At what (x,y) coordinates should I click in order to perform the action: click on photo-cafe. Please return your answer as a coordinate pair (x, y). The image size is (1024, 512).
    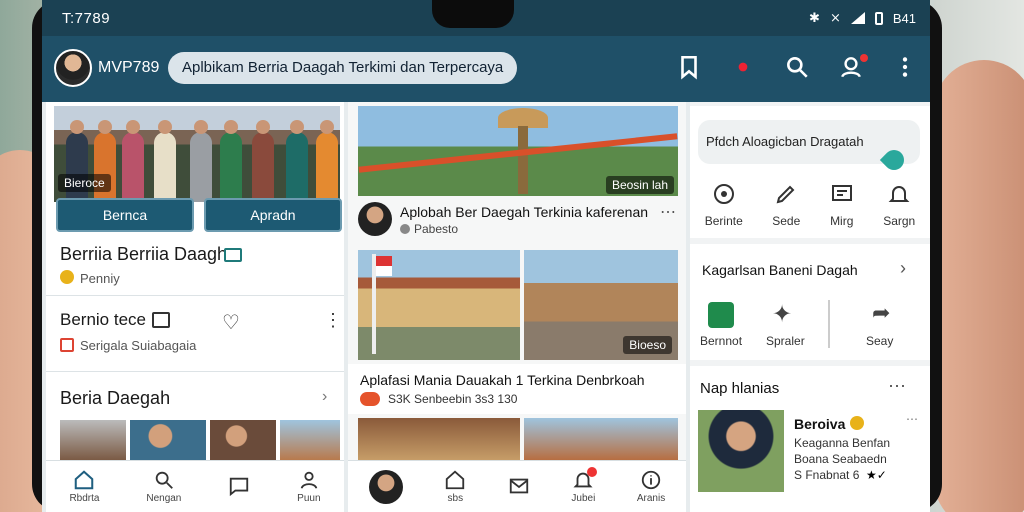
    Looking at the image, I should click on (439, 440).